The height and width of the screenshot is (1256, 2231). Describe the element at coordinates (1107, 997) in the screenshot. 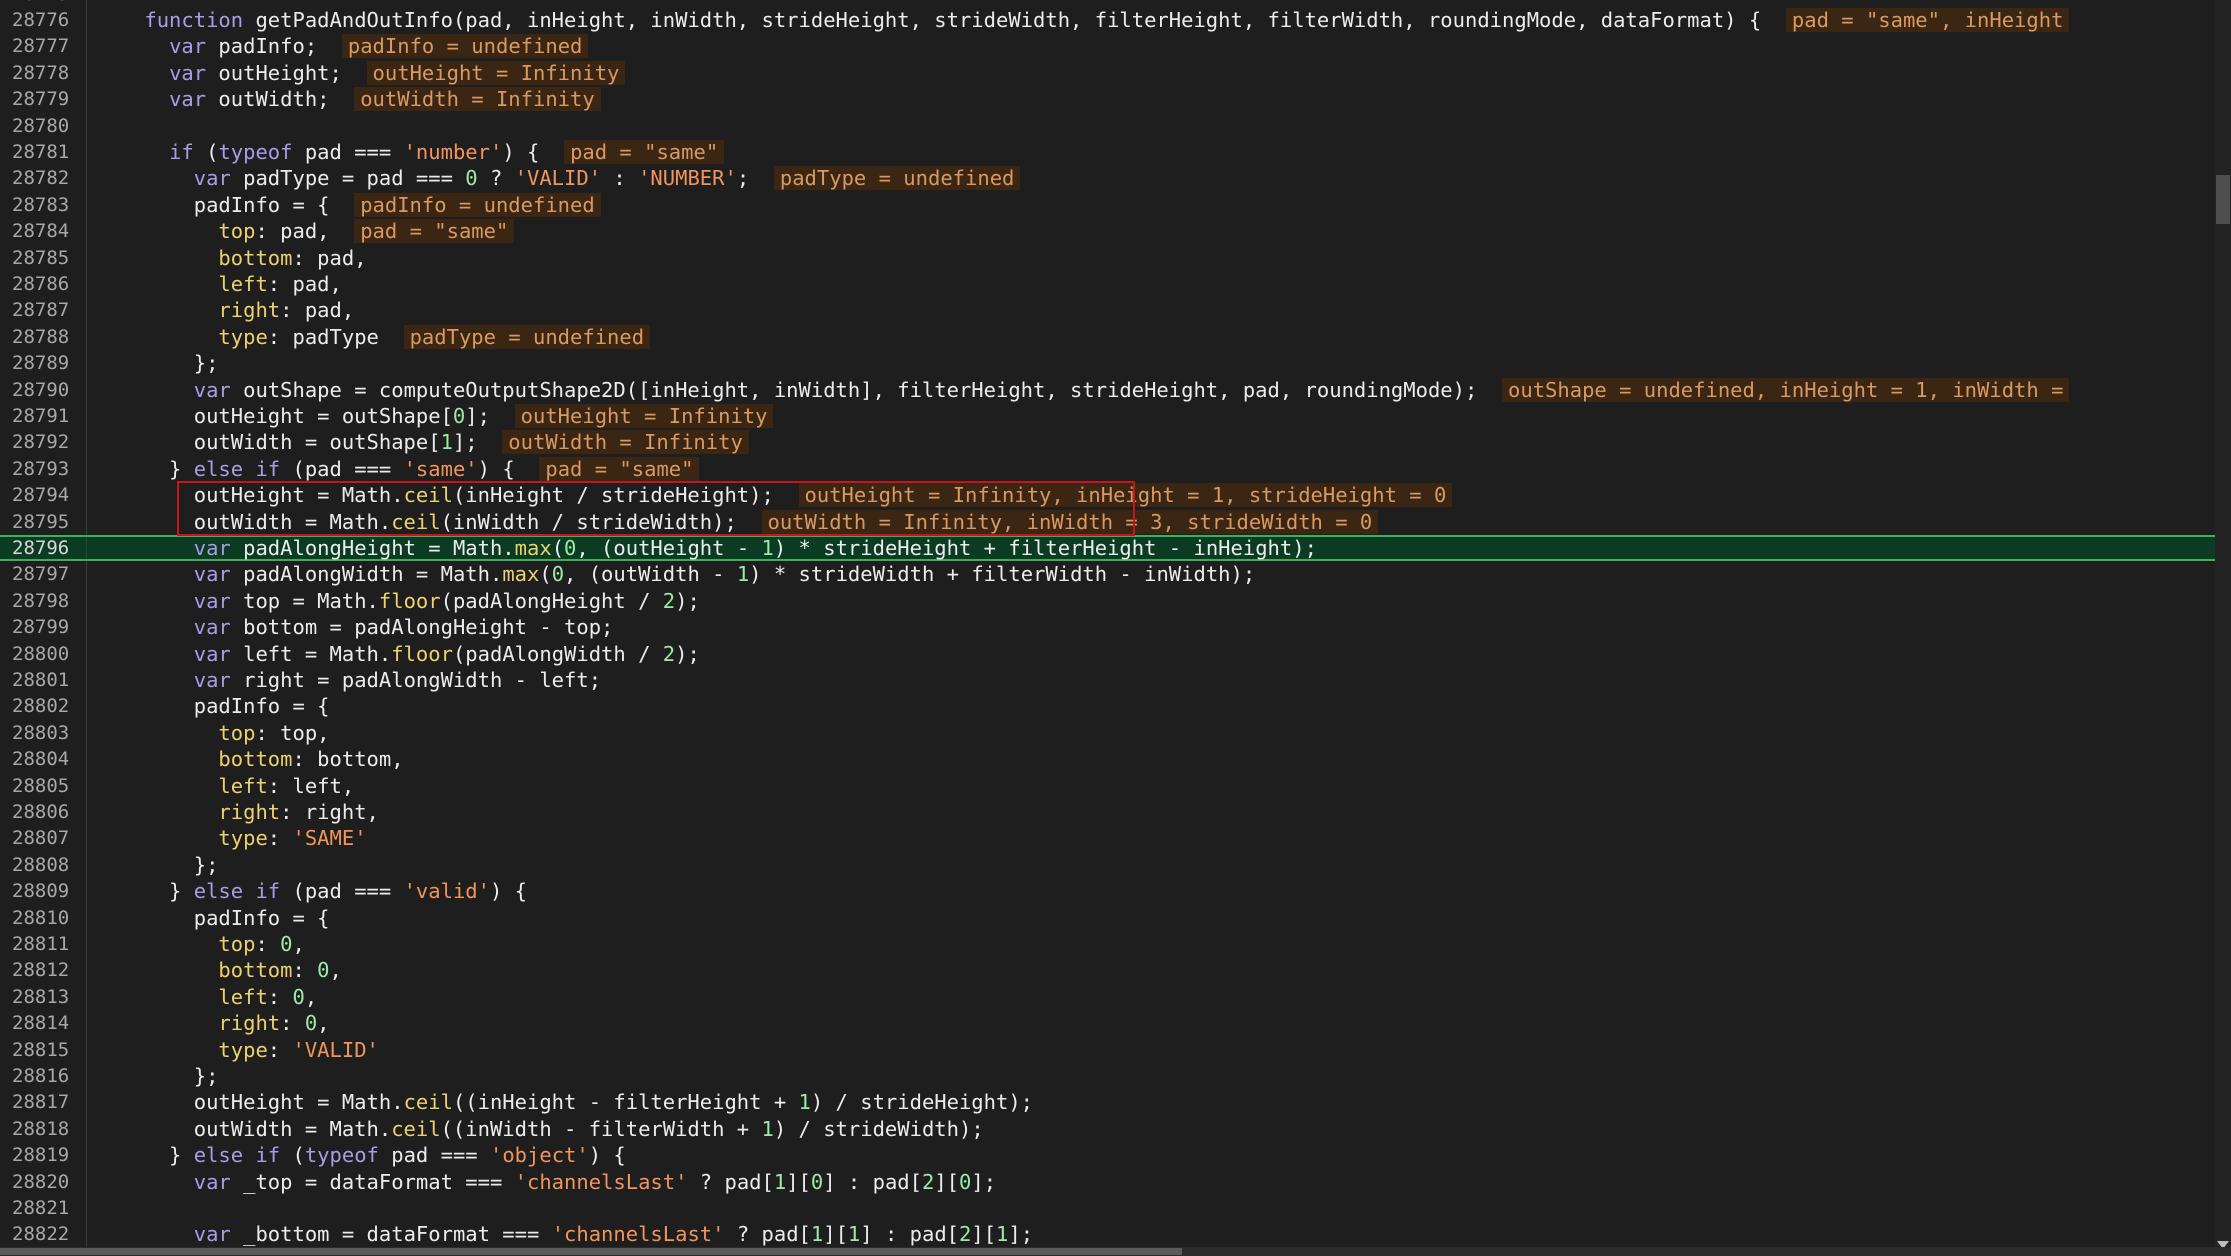

I see `code-line: 28813 left: 0,` at that location.